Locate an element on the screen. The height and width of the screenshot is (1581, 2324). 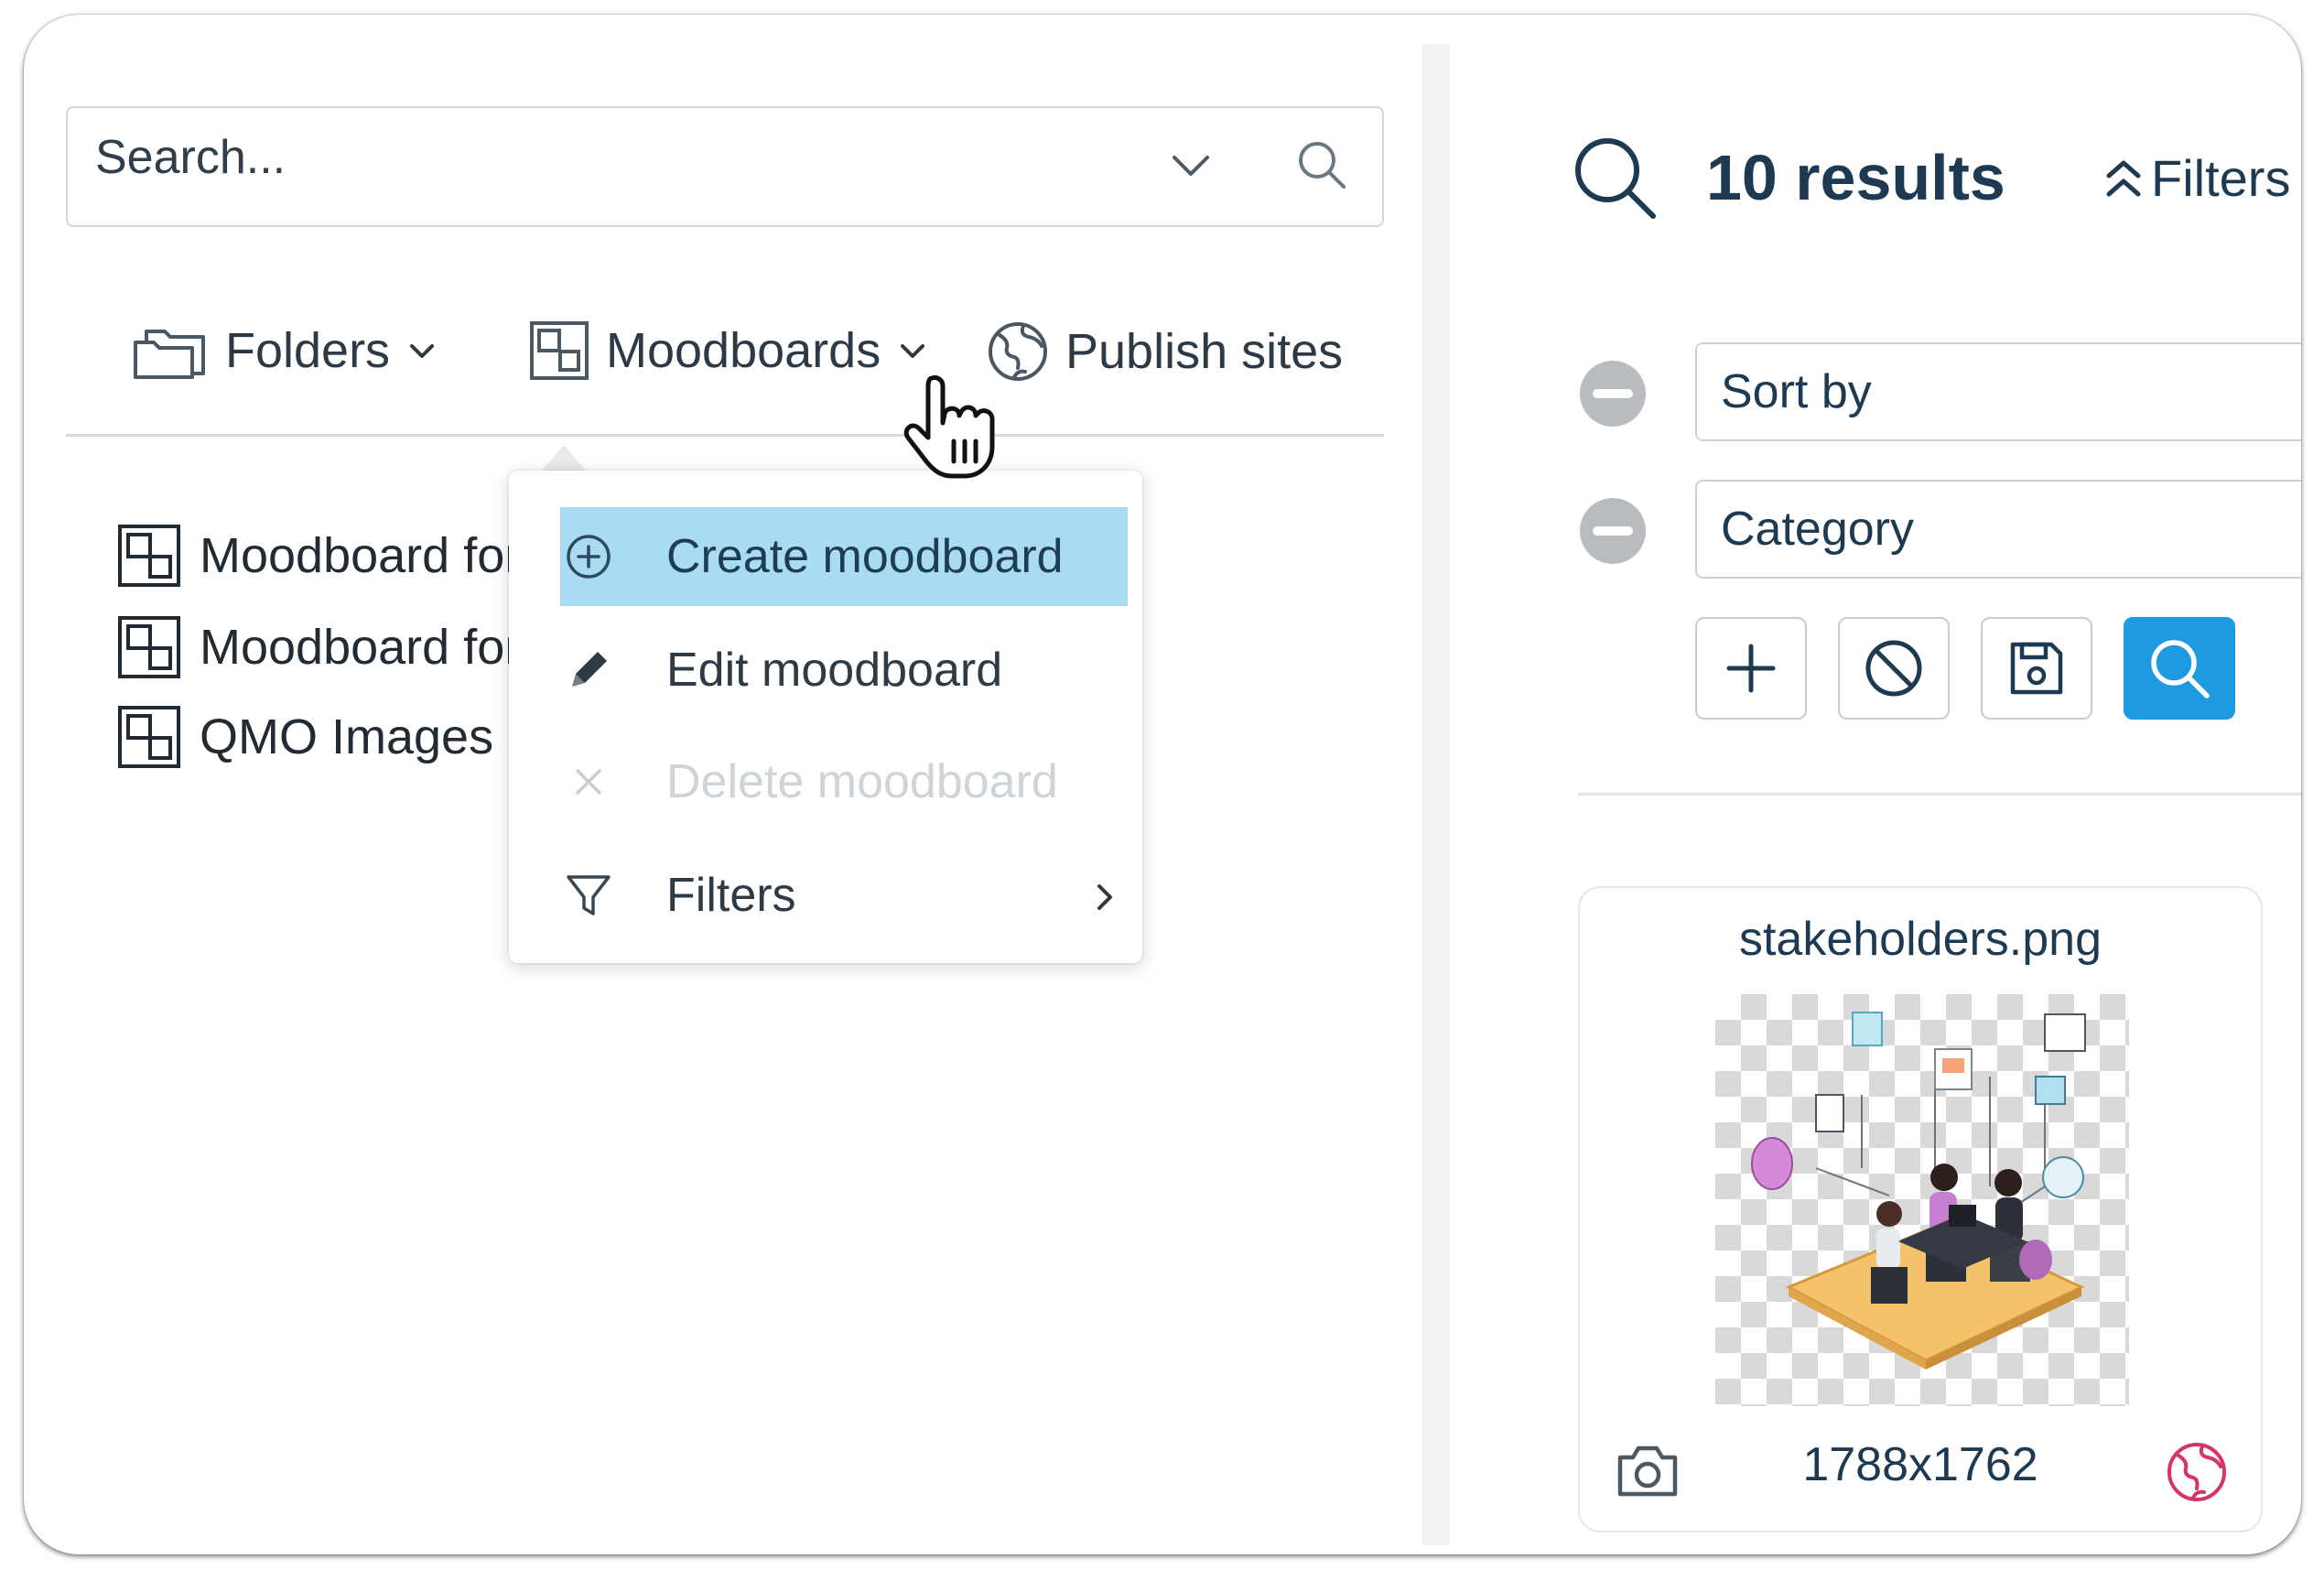
category-field: Category is located at coordinates (1998, 529).